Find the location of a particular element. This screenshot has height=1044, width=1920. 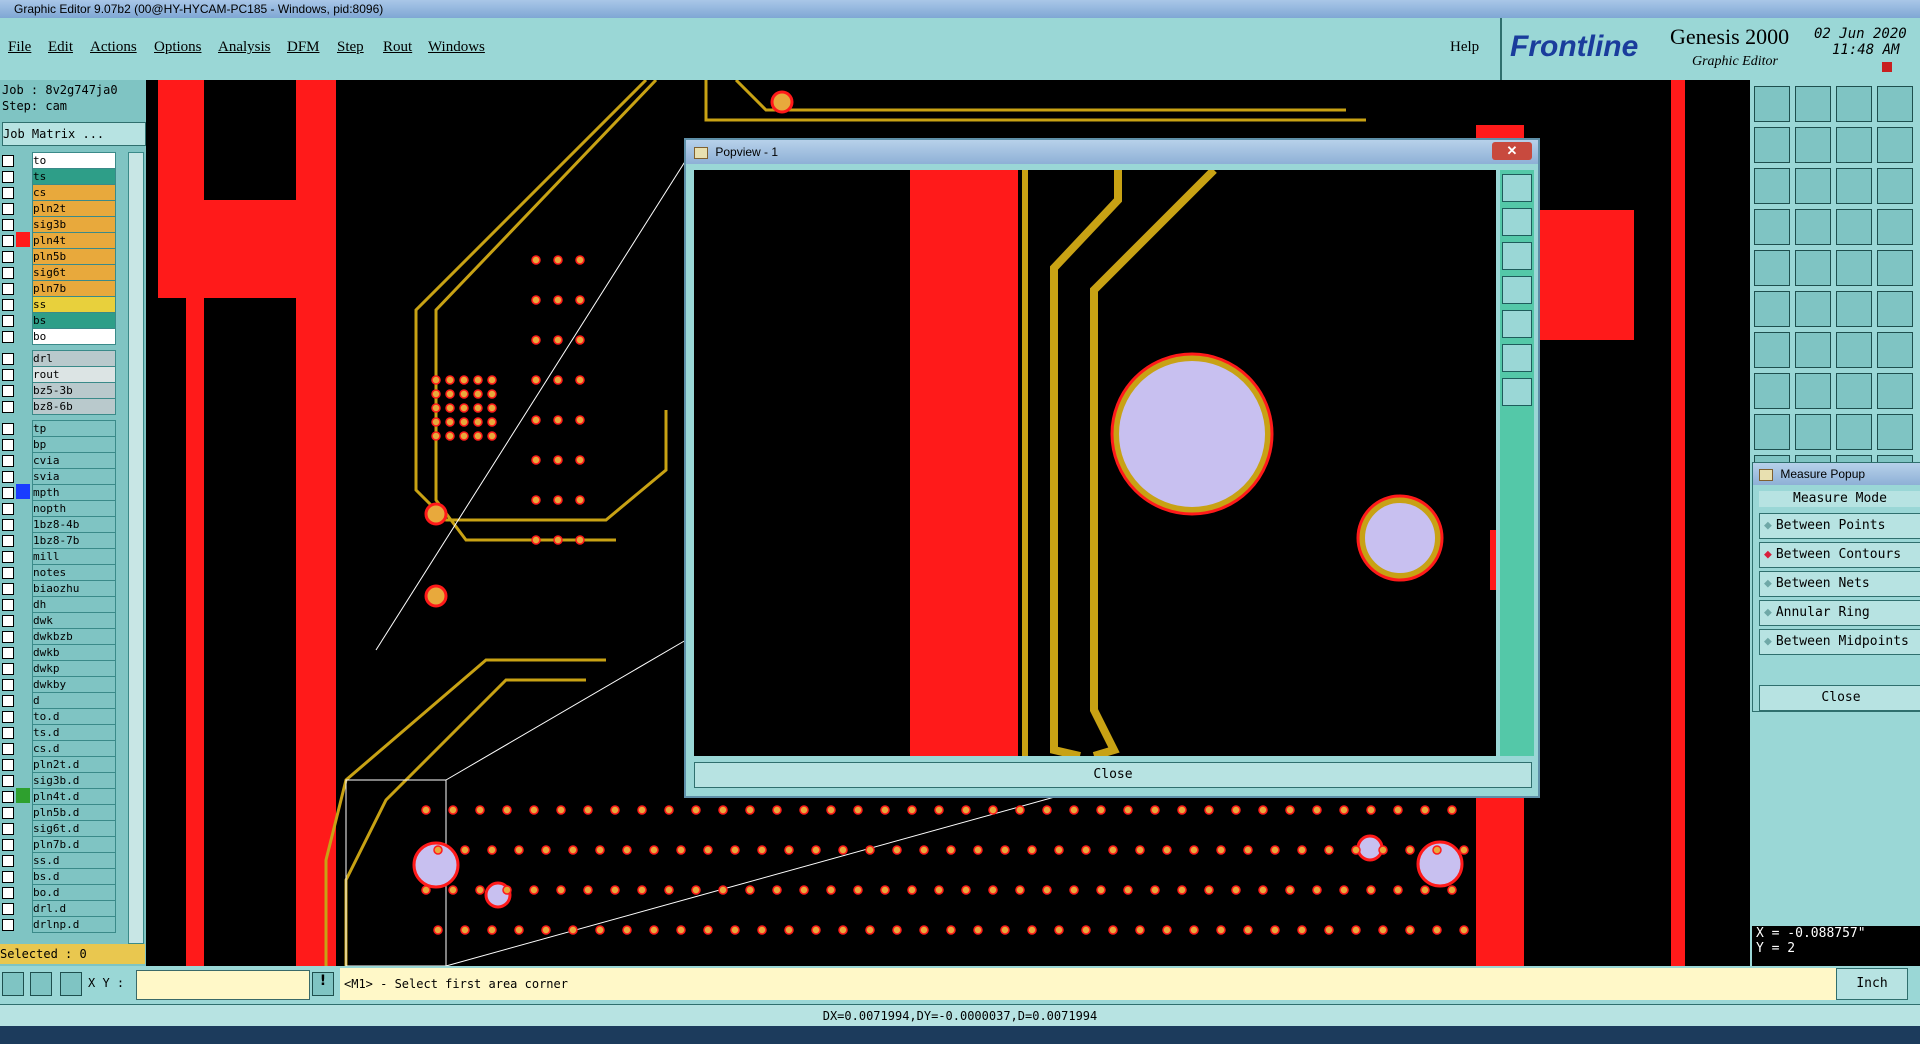

xy-input is located at coordinates (223, 985).